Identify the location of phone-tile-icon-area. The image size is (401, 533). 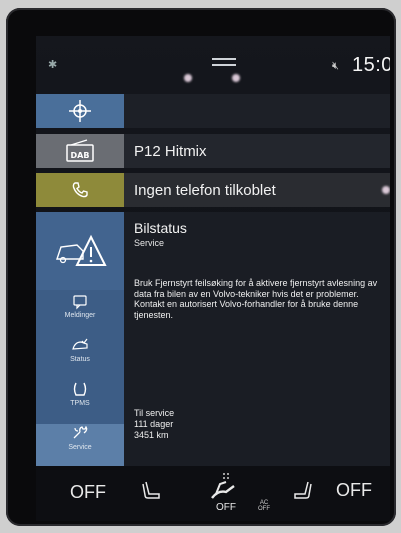
(80, 190).